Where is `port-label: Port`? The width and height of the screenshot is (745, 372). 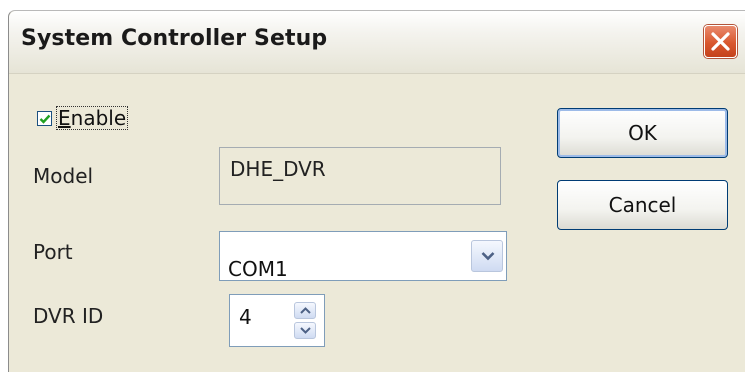
port-label: Port is located at coordinates (53, 252).